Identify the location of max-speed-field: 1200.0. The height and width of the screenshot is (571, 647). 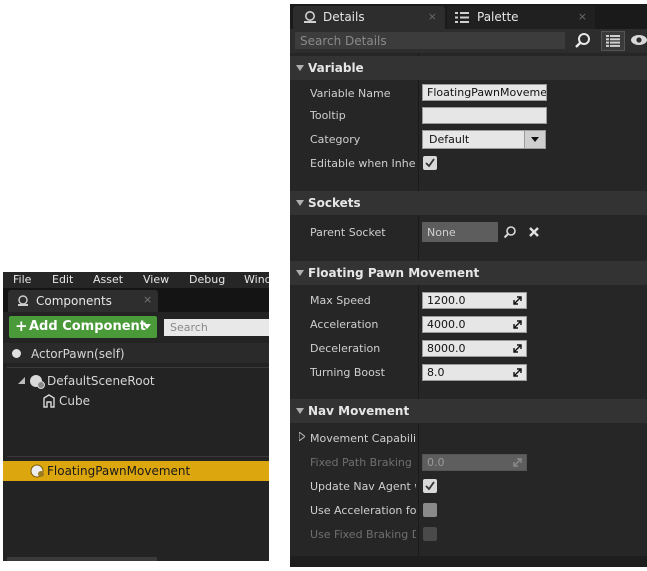
(474, 300).